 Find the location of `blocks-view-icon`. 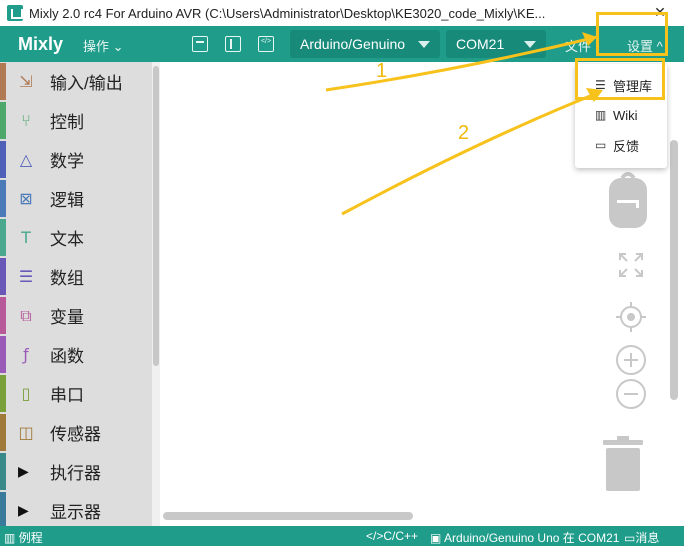

blocks-view-icon is located at coordinates (200, 44).